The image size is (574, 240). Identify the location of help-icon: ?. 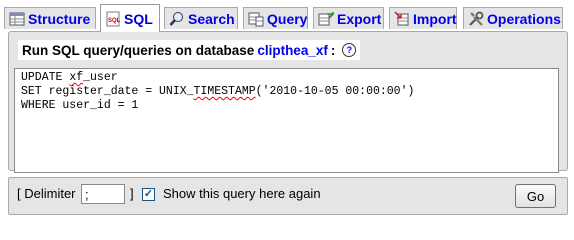
(349, 50).